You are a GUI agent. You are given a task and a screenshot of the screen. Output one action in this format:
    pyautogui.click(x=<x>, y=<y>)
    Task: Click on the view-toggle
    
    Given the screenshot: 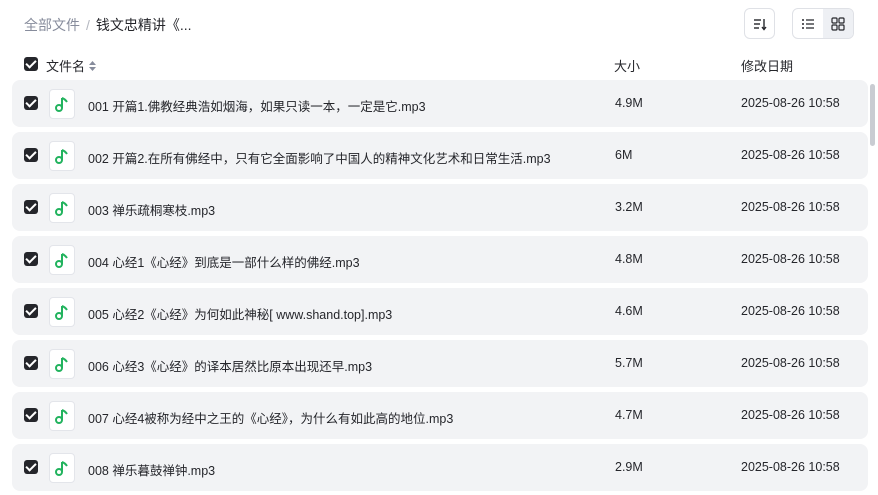 What is the action you would take?
    pyautogui.click(x=823, y=23)
    